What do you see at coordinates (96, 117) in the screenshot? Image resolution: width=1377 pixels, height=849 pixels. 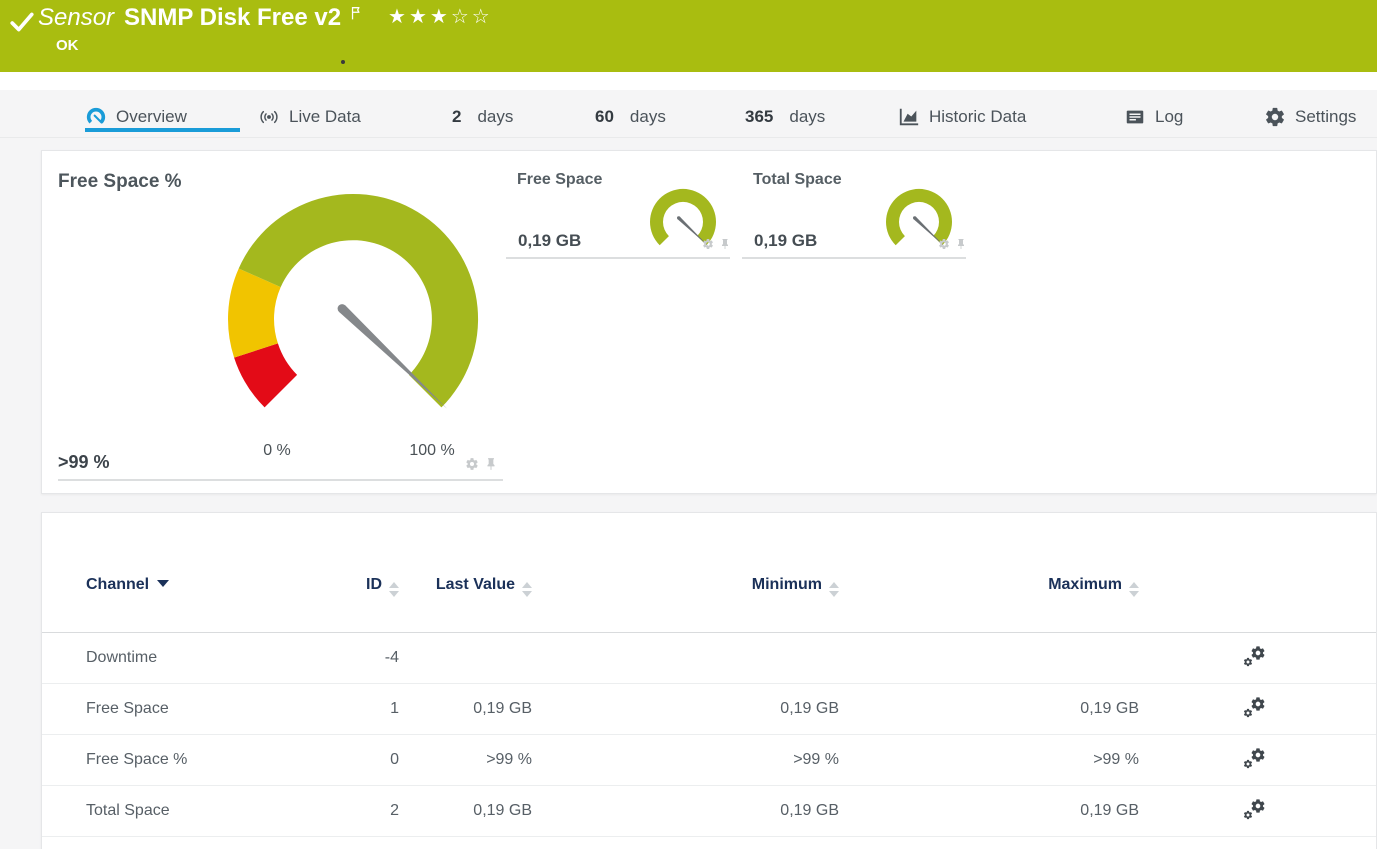 I see `gauge-icon` at bounding box center [96, 117].